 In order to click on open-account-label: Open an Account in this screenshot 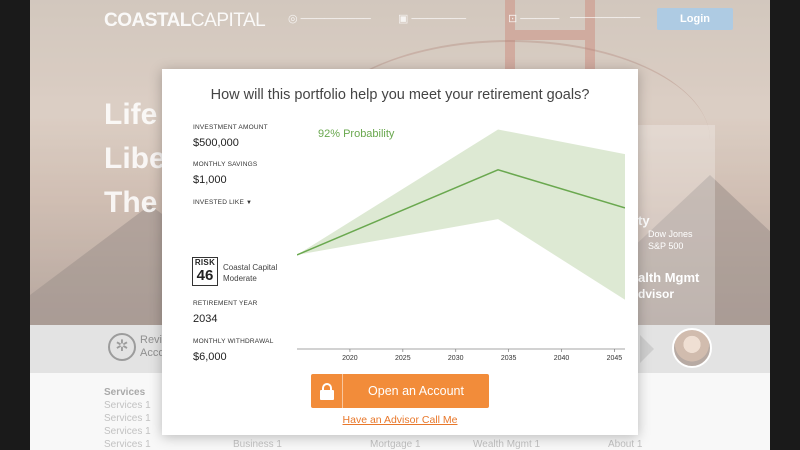, I will do `click(416, 391)`.